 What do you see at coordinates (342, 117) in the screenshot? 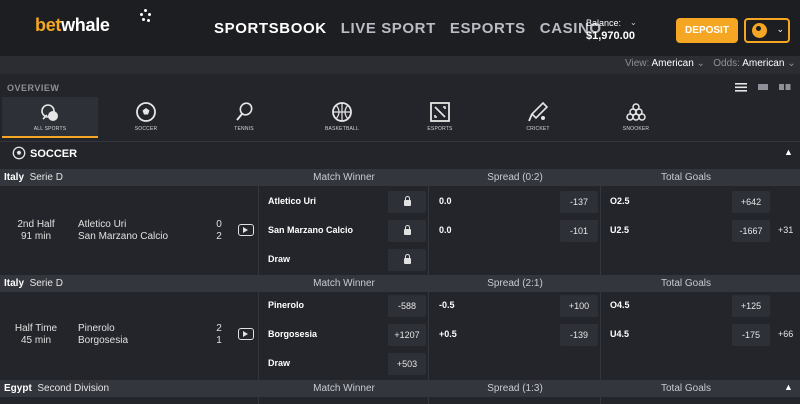
I see `sport-tab-basketball: BASKETBALL` at bounding box center [342, 117].